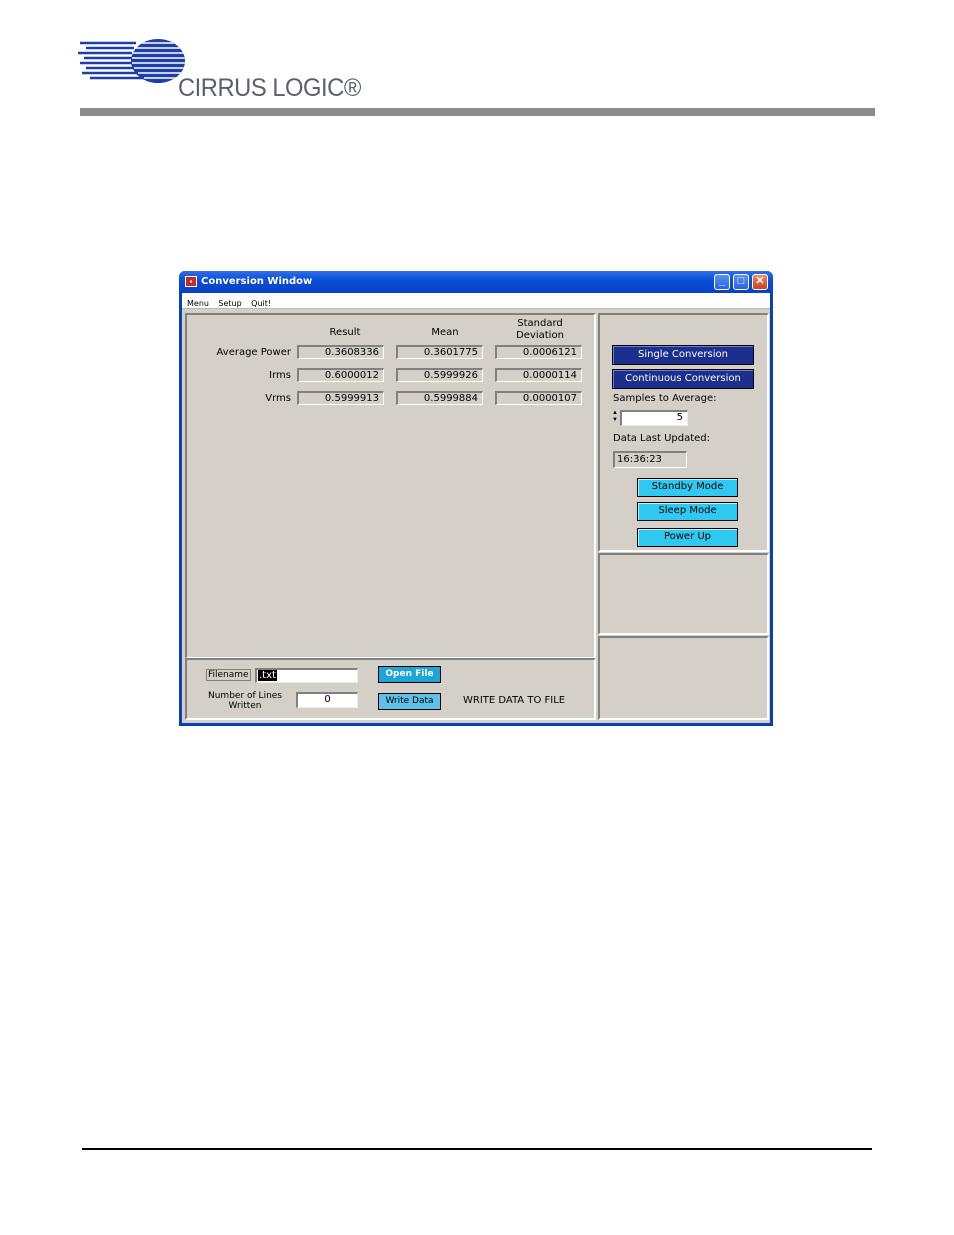 The width and height of the screenshot is (954, 1235). What do you see at coordinates (616, 413) in the screenshot?
I see `stepper-up-icon: ▲` at bounding box center [616, 413].